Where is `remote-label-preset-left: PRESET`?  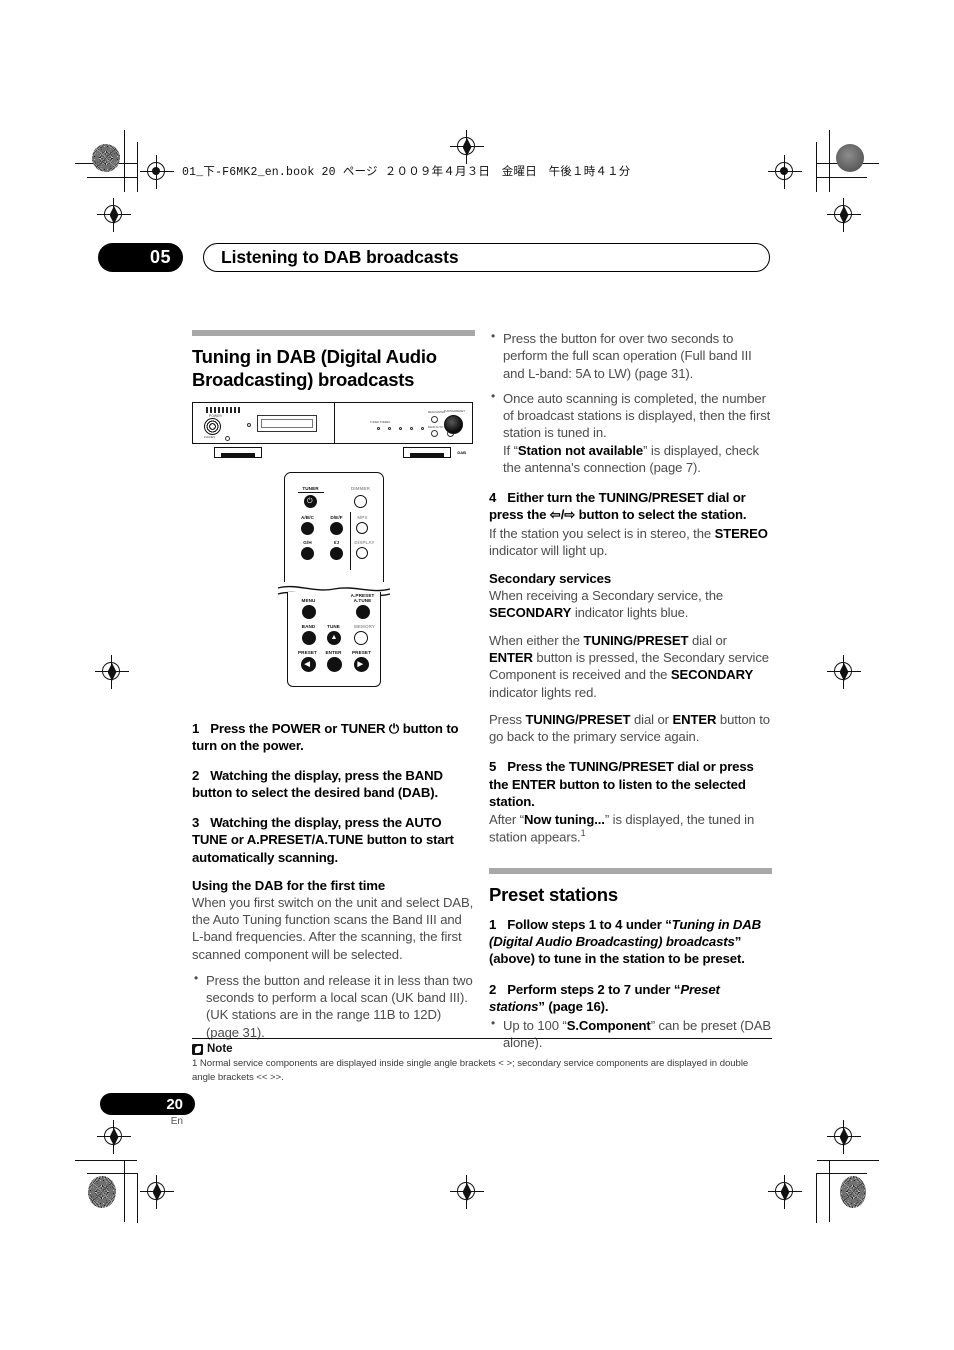 remote-label-preset-left: PRESET is located at coordinates (307, 652).